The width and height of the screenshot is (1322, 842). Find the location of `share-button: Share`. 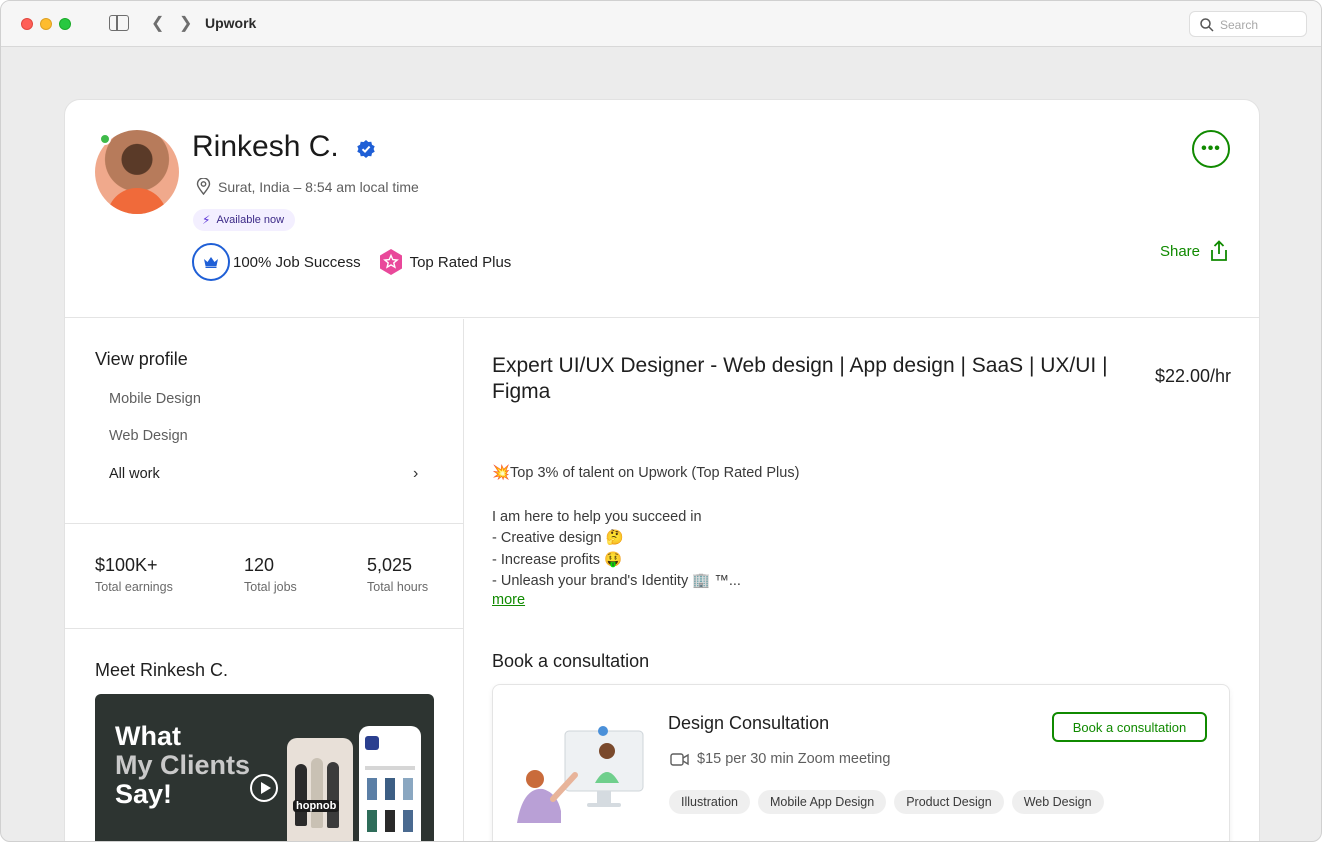

share-button: Share is located at coordinates (1194, 251).